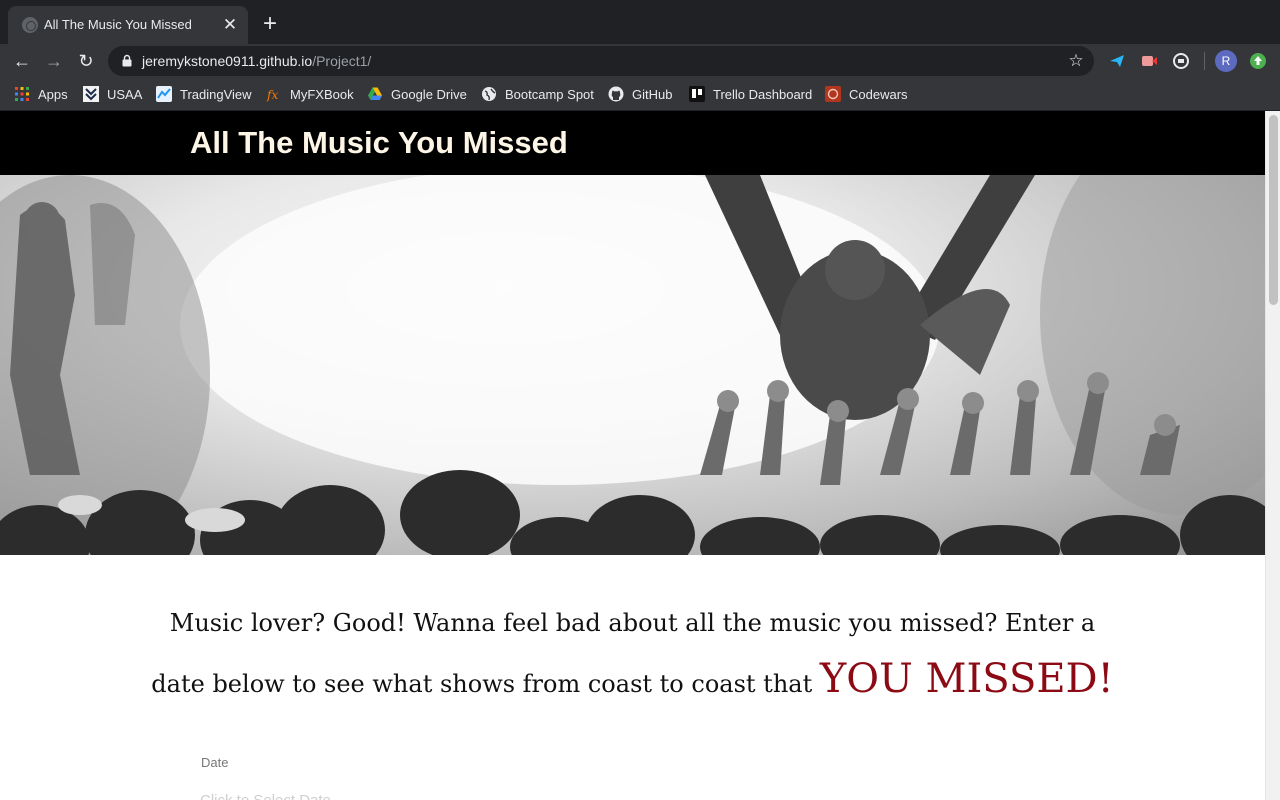 Image resolution: width=1280 pixels, height=800 pixels. Describe the element at coordinates (91, 94) in the screenshot. I see `usaa-icon` at that location.